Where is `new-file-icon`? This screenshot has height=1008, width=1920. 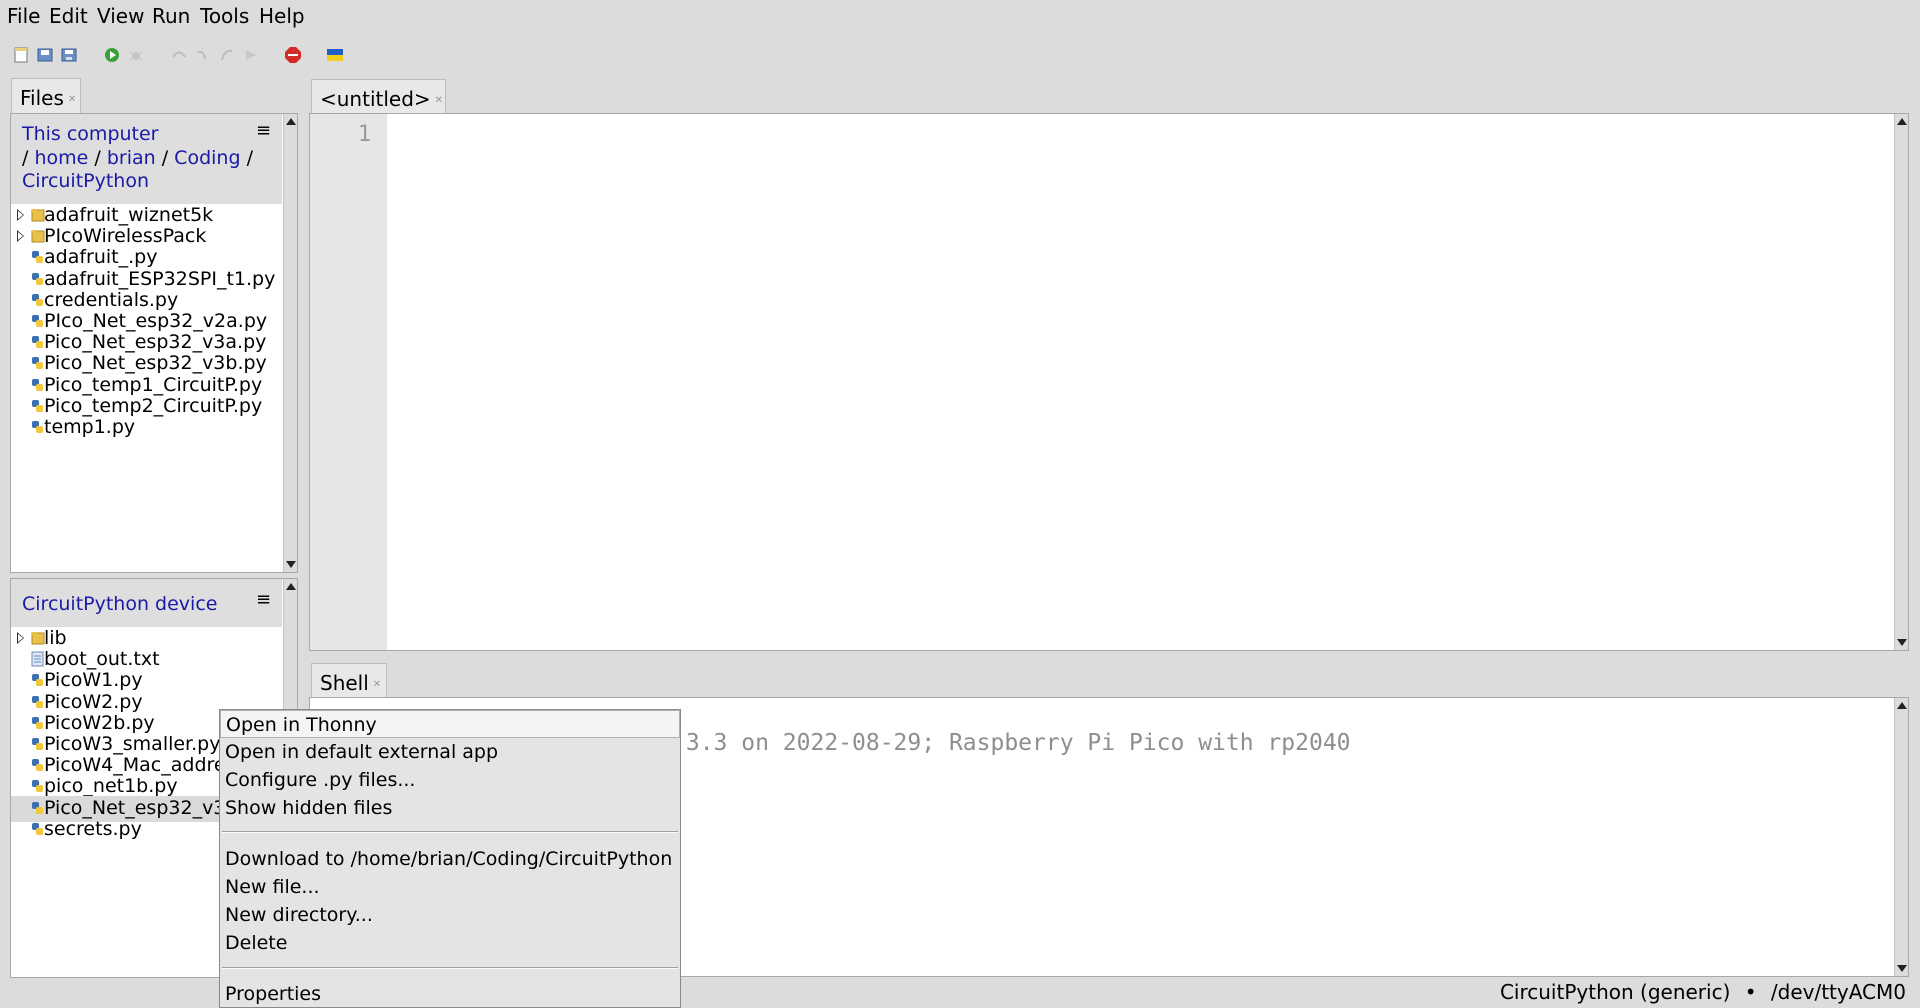 new-file-icon is located at coordinates (21, 55).